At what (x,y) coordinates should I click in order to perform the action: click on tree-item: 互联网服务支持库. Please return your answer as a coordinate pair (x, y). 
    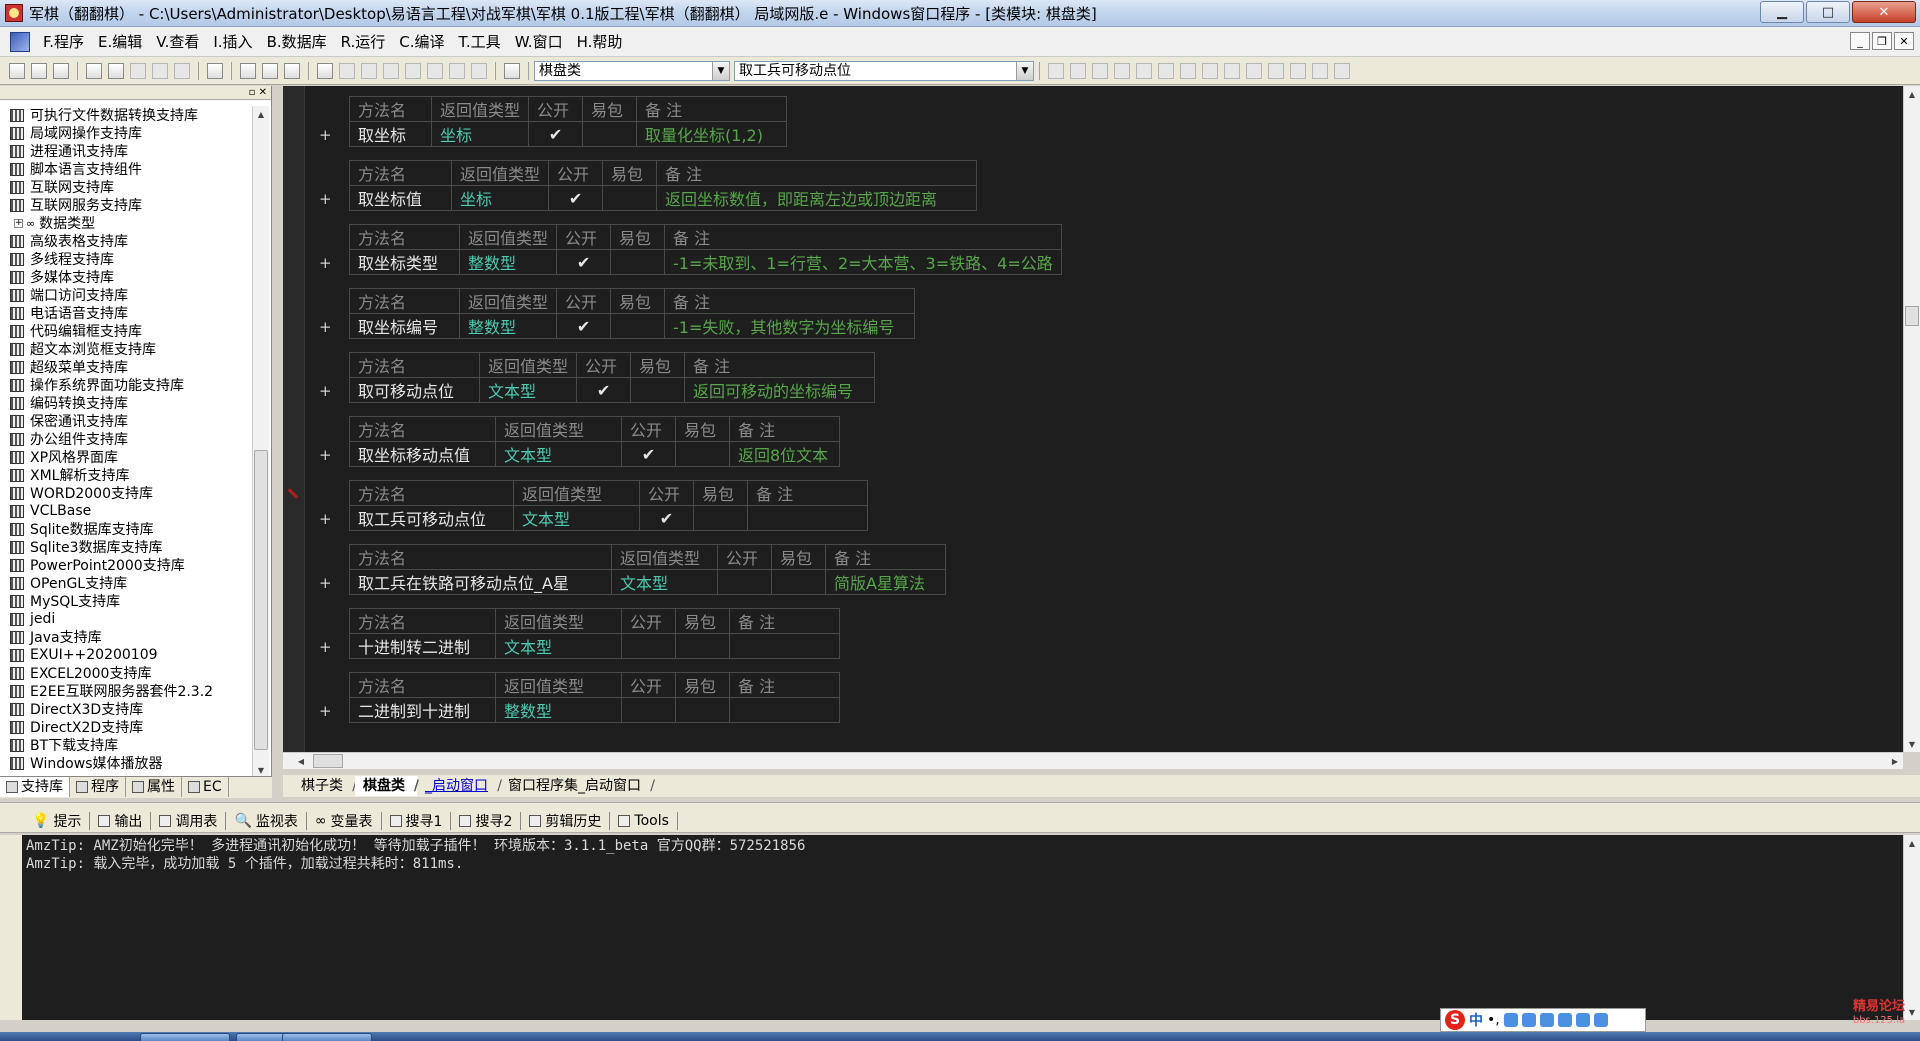
    Looking at the image, I should click on (126, 205).